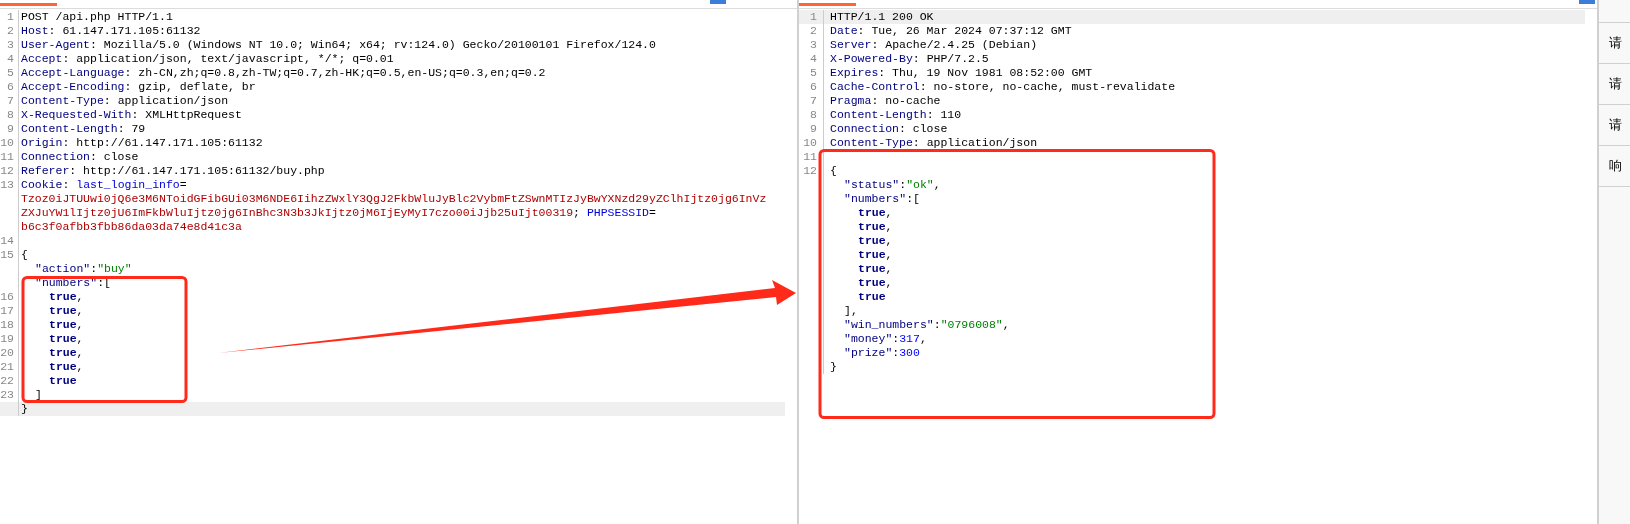 The width and height of the screenshot is (1630, 524). What do you see at coordinates (9, 353) in the screenshot?
I see `line-number: 20` at bounding box center [9, 353].